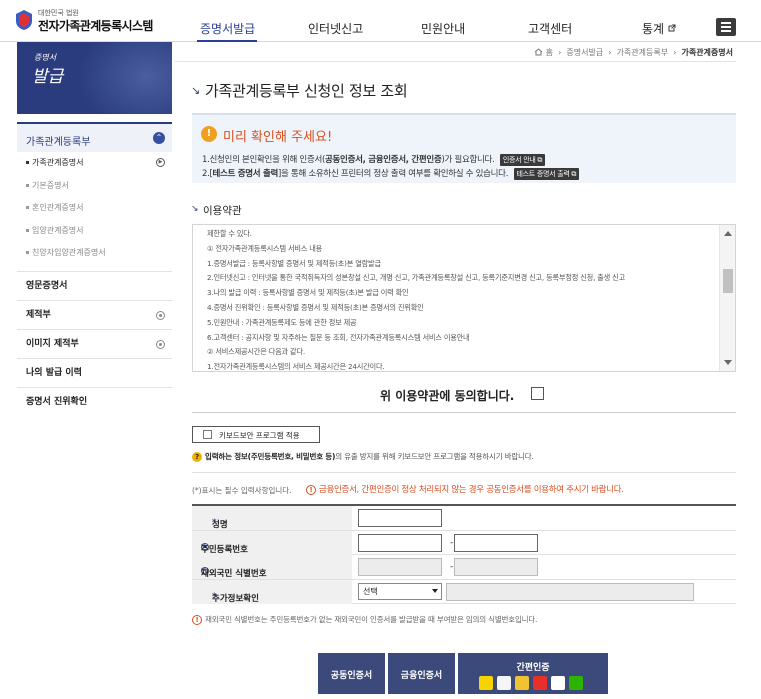 The image size is (761, 699). I want to click on notice-line1-pre: 1.신청인의 본인확인을 위해 인증서(, so click(264, 160).